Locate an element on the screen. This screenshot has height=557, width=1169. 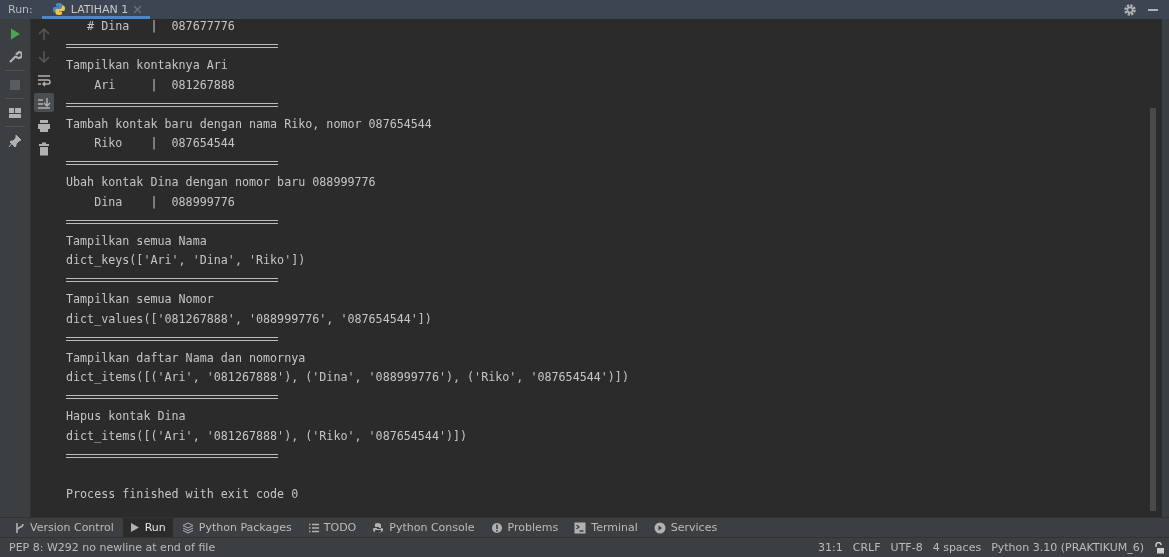
status-item: 31:1 is located at coordinates (830, 547).